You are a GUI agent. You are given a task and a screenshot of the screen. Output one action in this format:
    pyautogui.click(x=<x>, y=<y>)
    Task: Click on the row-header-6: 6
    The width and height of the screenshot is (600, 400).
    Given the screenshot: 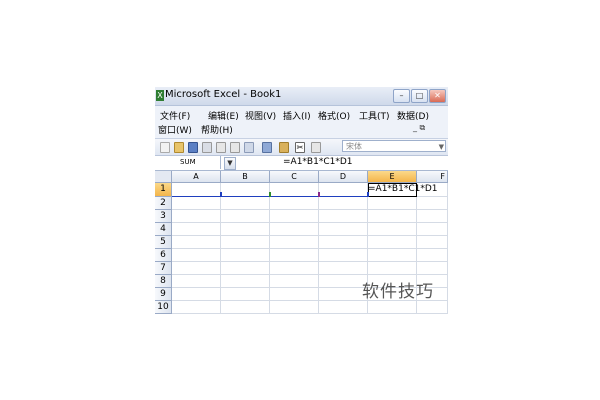 What is the action you would take?
    pyautogui.click(x=163, y=255)
    